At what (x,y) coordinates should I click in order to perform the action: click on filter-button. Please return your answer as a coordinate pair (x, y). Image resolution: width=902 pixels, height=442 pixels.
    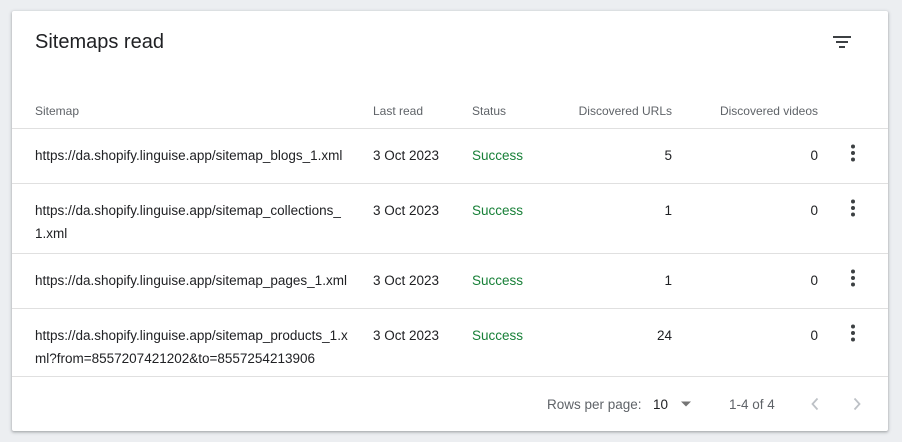
    Looking at the image, I should click on (842, 42).